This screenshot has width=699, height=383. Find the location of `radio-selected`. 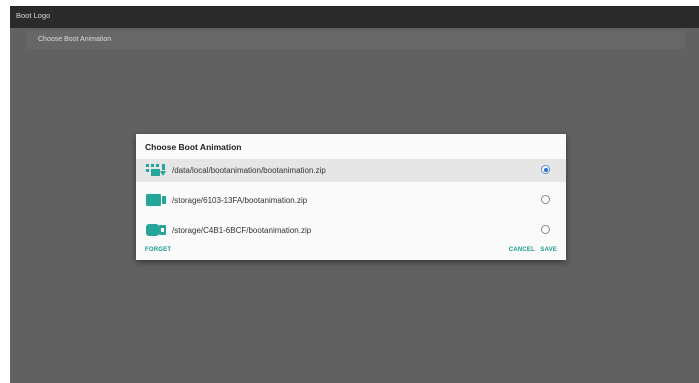

radio-selected is located at coordinates (545, 169).